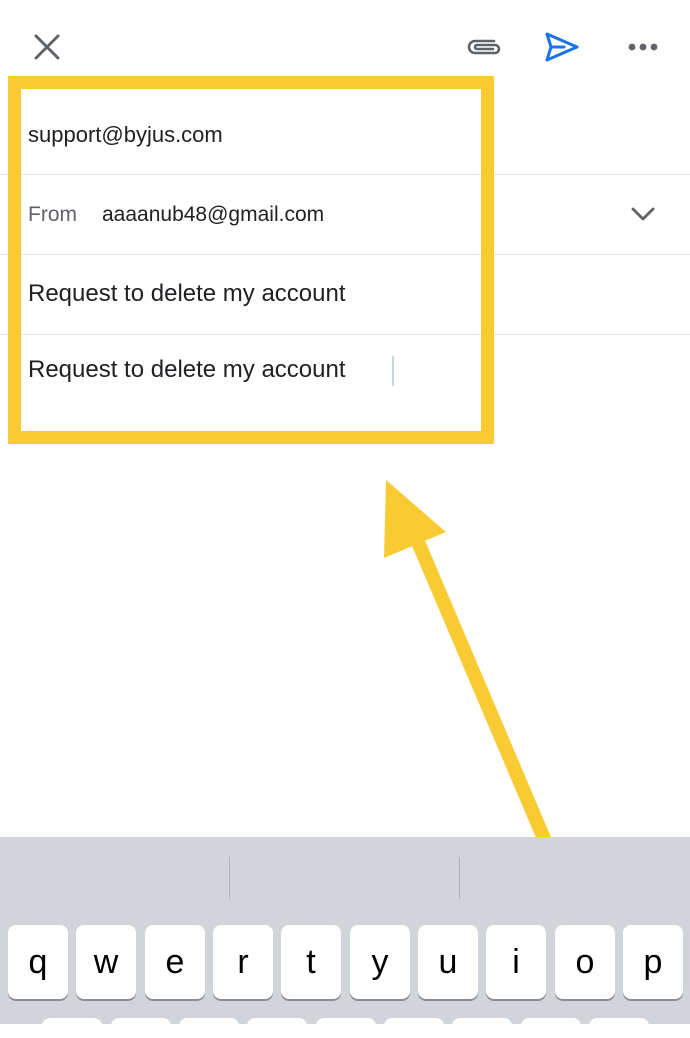 Image resolution: width=690 pixels, height=1038 pixels. I want to click on key-i: i, so click(516, 962).